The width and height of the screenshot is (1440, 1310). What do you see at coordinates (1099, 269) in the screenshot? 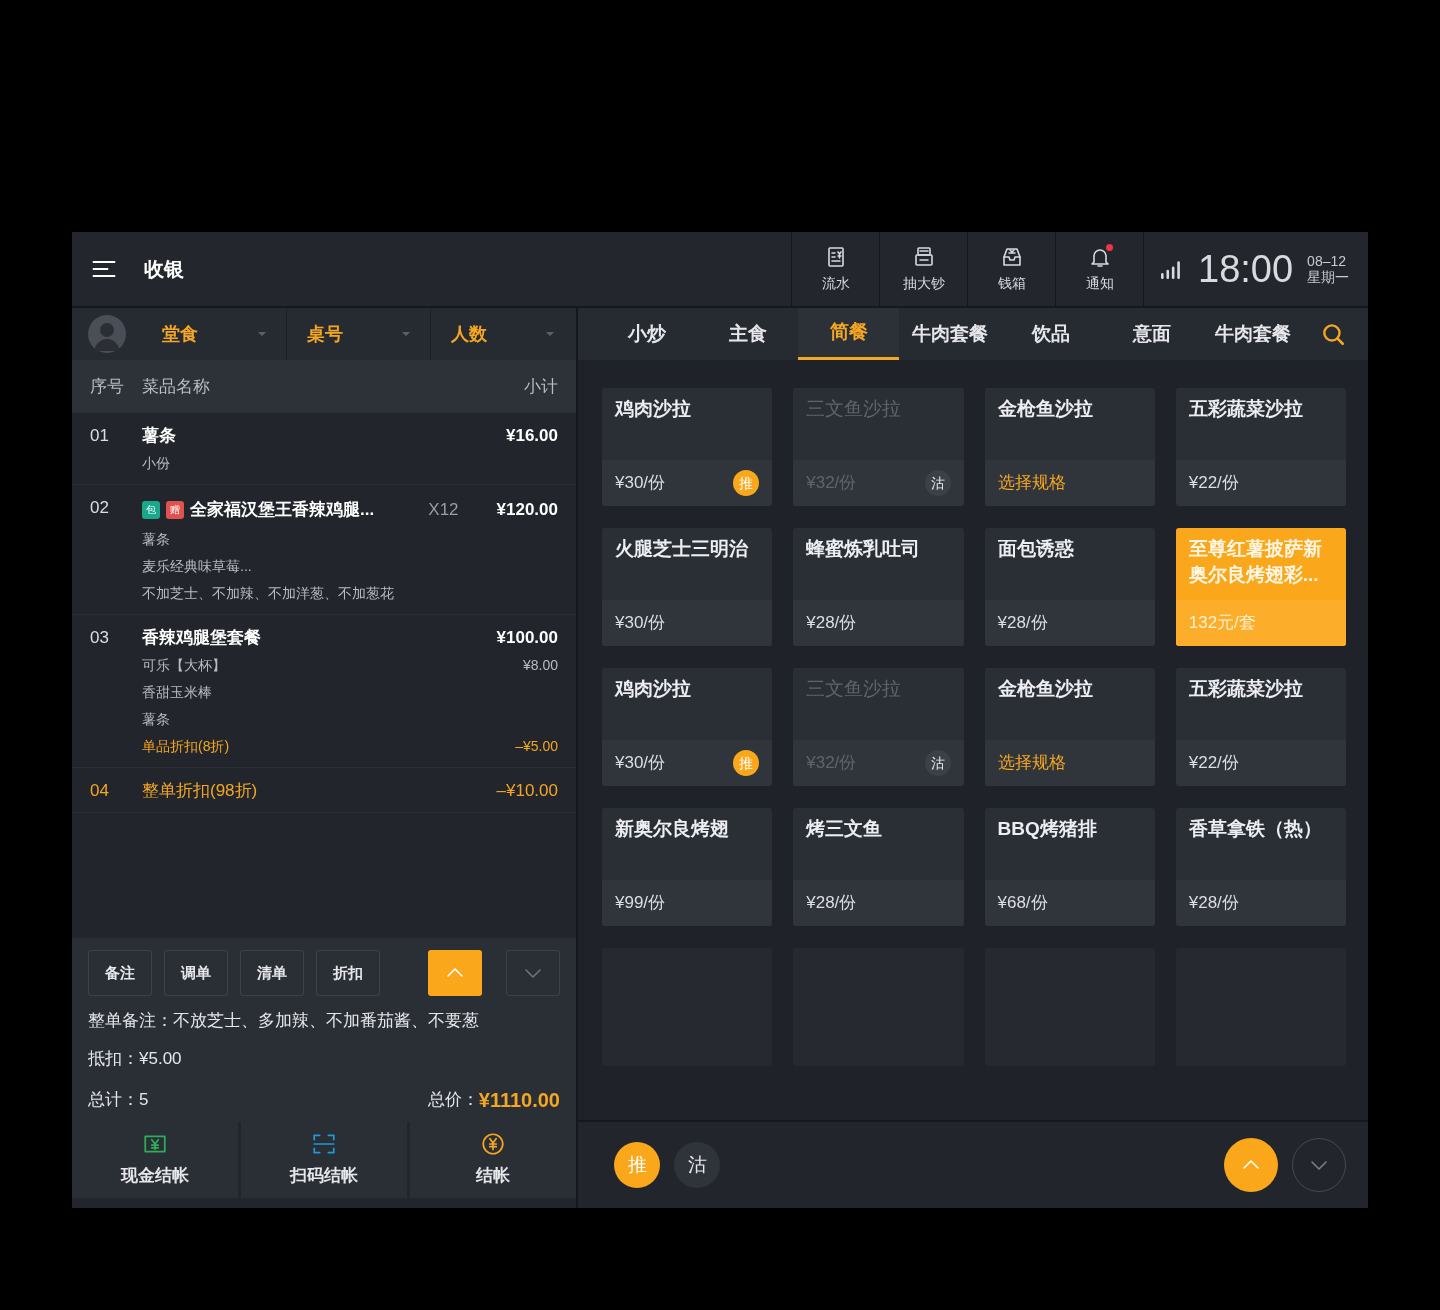
I see `toolbar-button: 通知` at bounding box center [1099, 269].